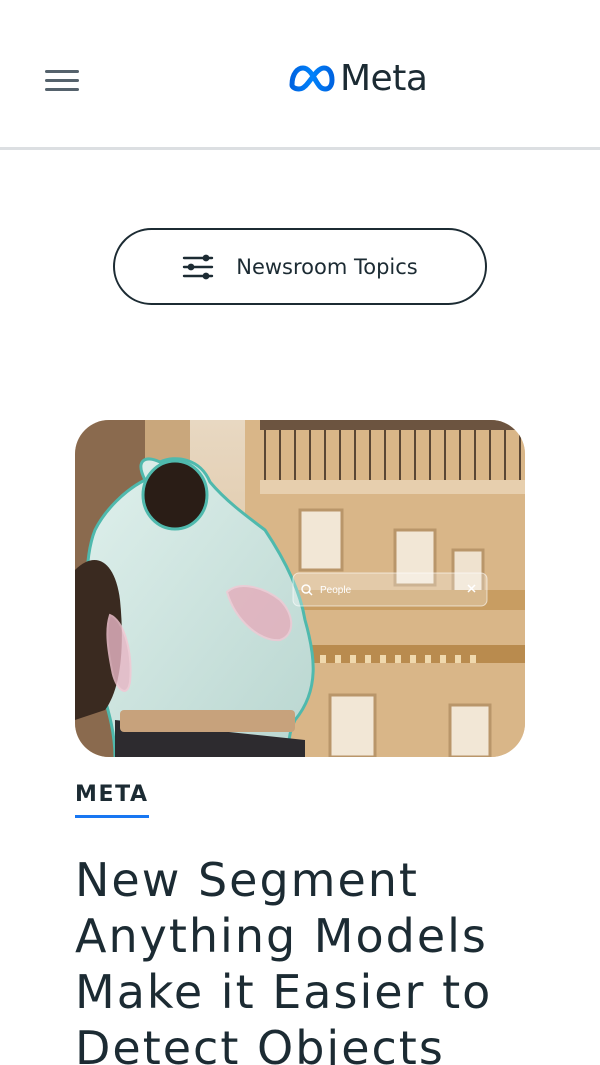 The width and height of the screenshot is (600, 1065). I want to click on hamburger-menu-icon, so click(62, 82).